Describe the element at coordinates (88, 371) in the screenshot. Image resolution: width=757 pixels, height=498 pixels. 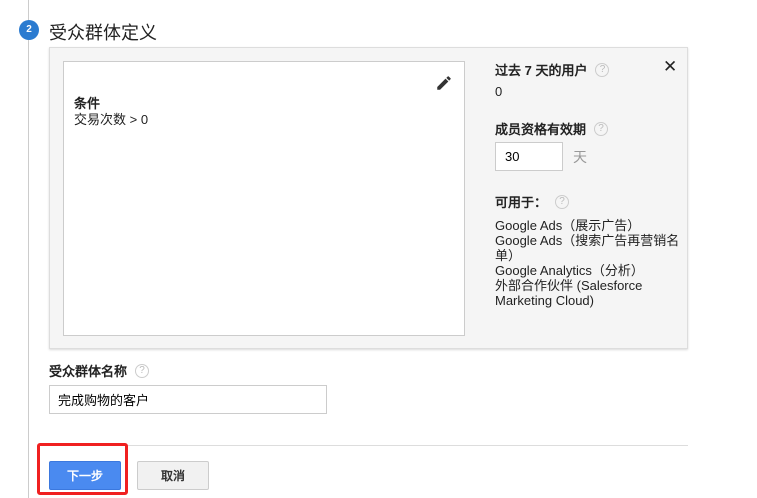
I see `audience-name-label-text: 受众群体名称` at that location.